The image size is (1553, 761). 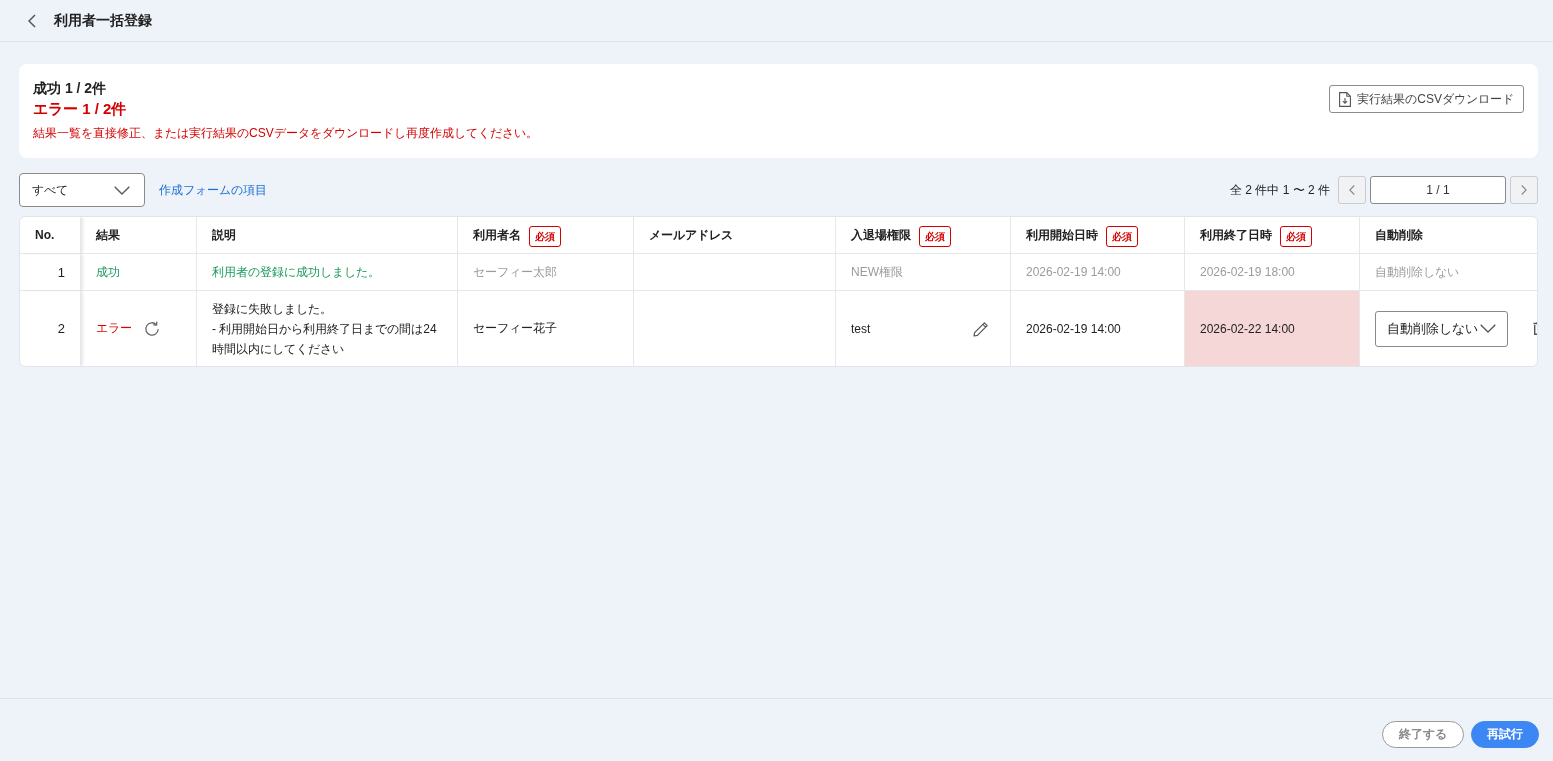 What do you see at coordinates (272, 309) in the screenshot?
I see `description-text: 登録に失敗しました。` at bounding box center [272, 309].